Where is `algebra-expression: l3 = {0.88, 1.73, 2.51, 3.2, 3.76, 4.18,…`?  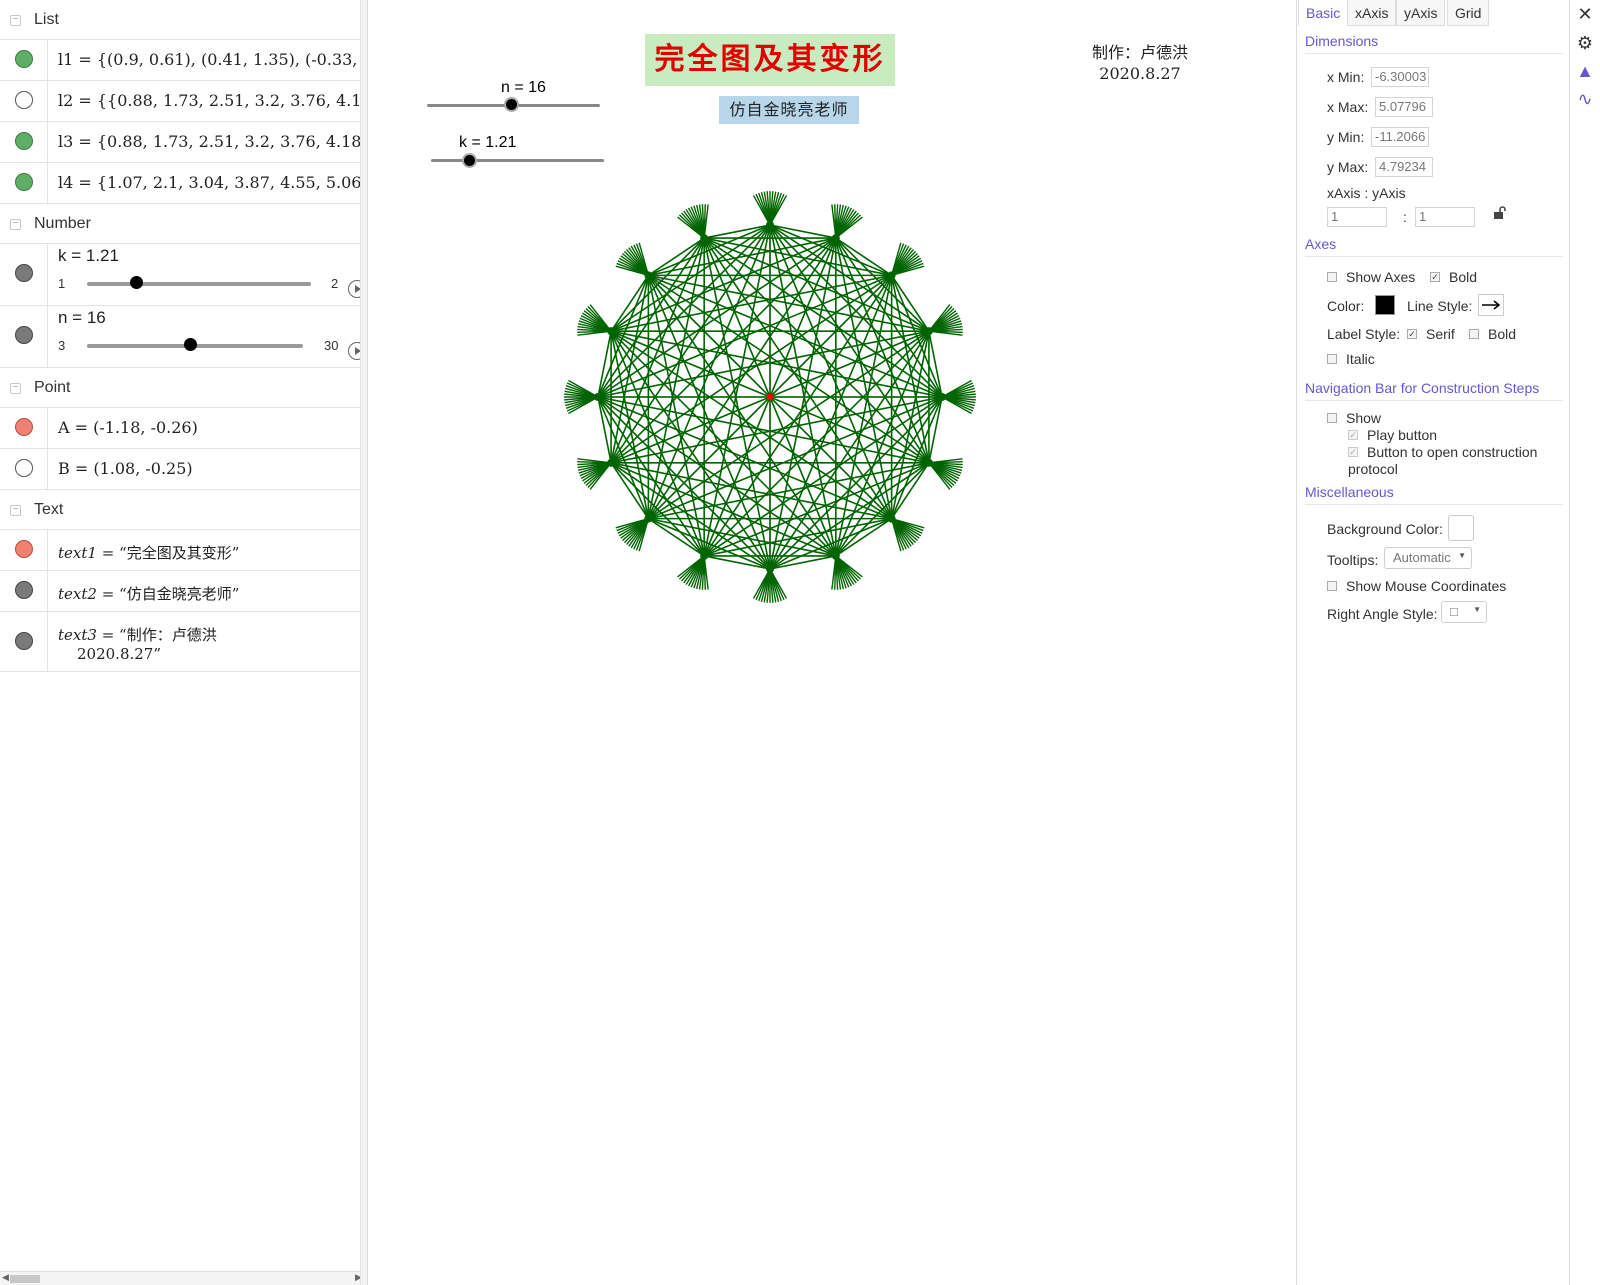
algebra-expression: l3 = {0.88, 1.73, 2.51, 3.2, 3.76, 4.18,… is located at coordinates (212, 141).